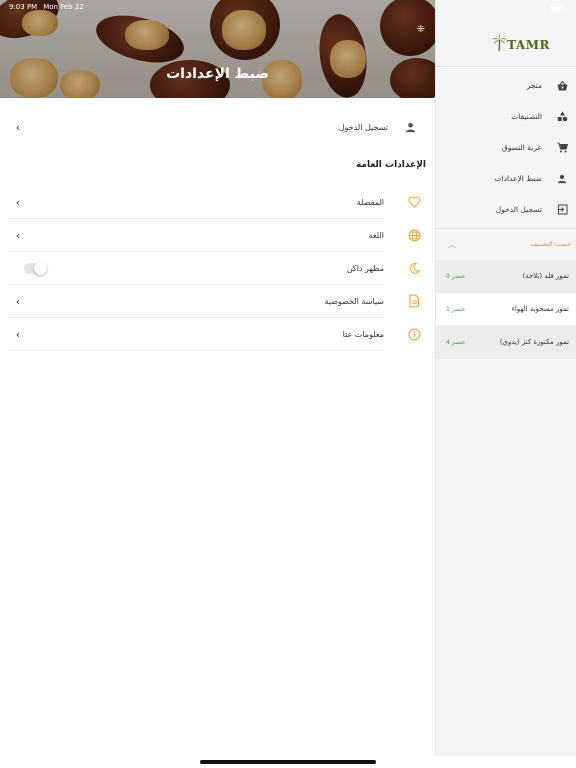  I want to click on sidebar-item-login: تسجيل الدخول, so click(506, 209).